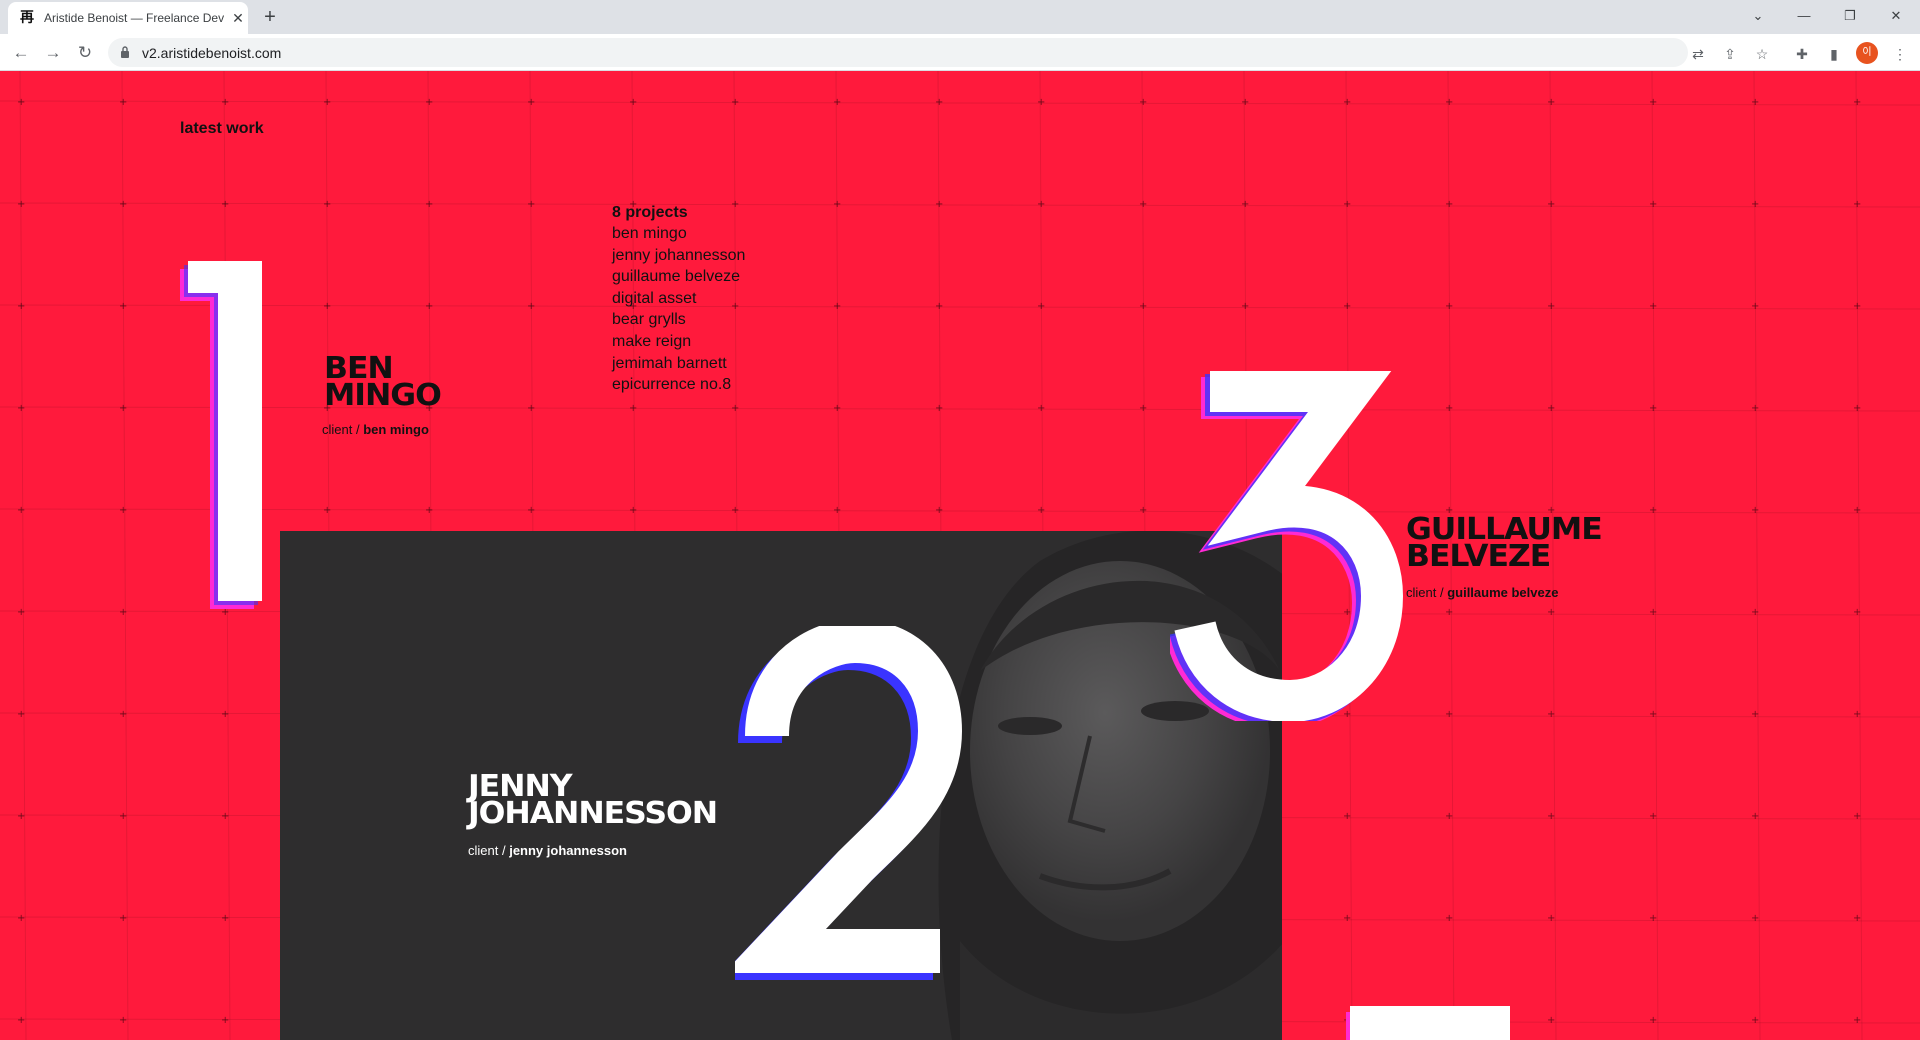  What do you see at coordinates (85, 53) in the screenshot?
I see `reload-button: ↻` at bounding box center [85, 53].